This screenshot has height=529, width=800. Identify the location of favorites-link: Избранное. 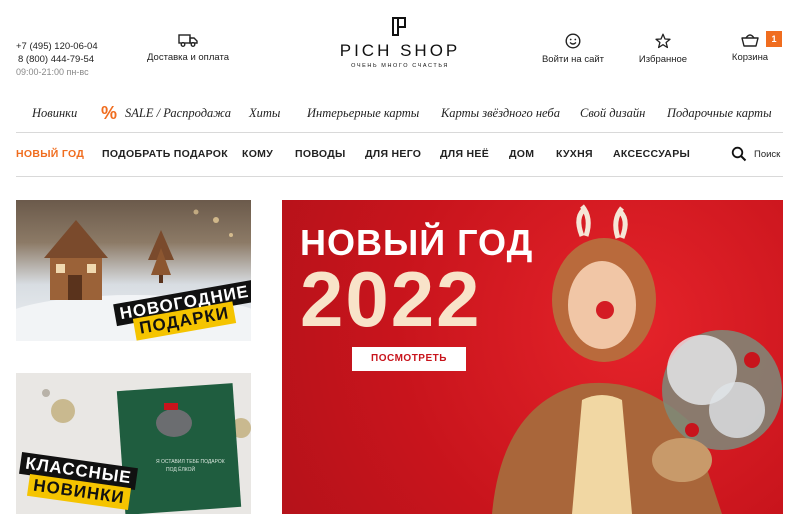
(663, 49).